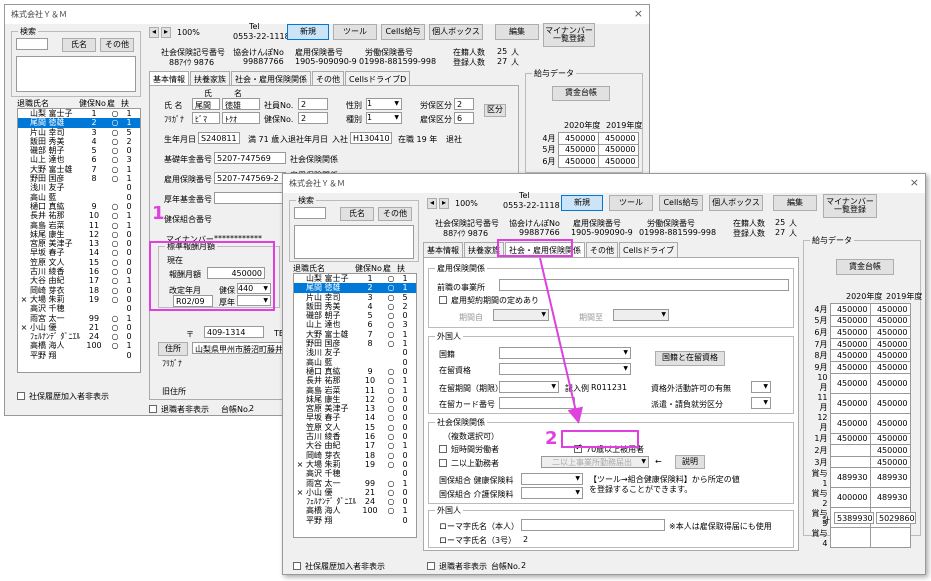 The image size is (931, 581). Describe the element at coordinates (117, 45) in the screenshot. I see `other-search-button: その他` at that location.